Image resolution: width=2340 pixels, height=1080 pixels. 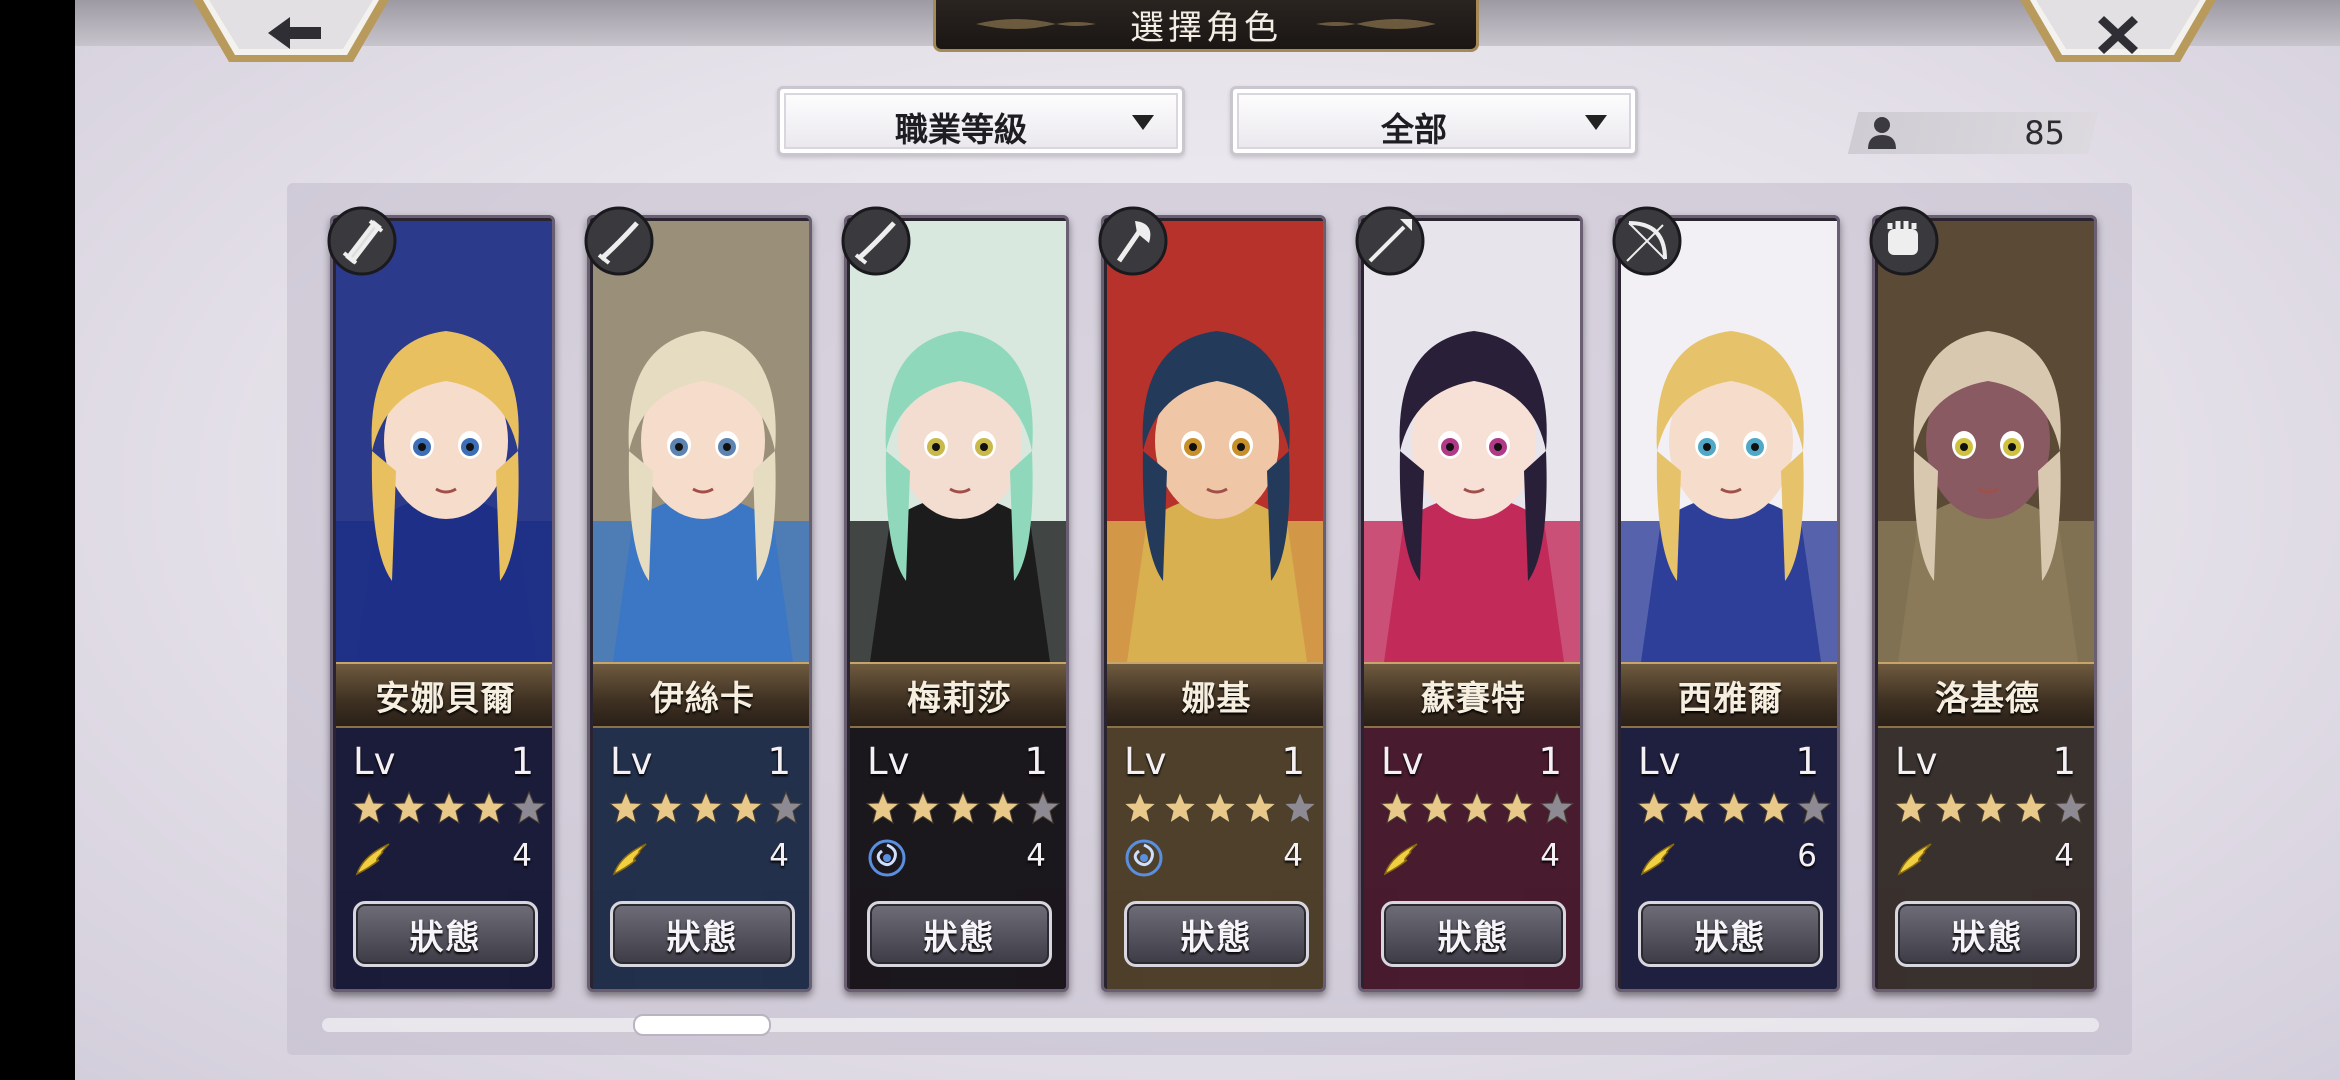 I want to click on character-card: 梅莉莎 Lv 1 4 狀態, so click(x=955, y=599).